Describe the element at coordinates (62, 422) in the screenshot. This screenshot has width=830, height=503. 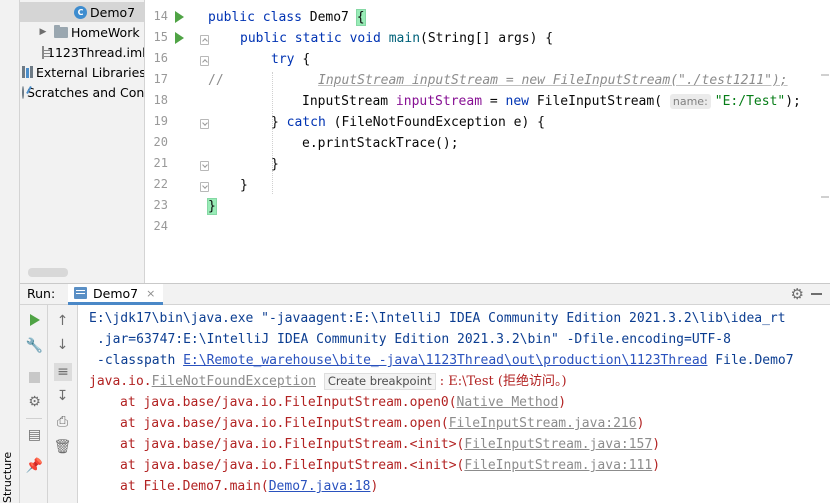
I see `print-icon: ⎙` at that location.